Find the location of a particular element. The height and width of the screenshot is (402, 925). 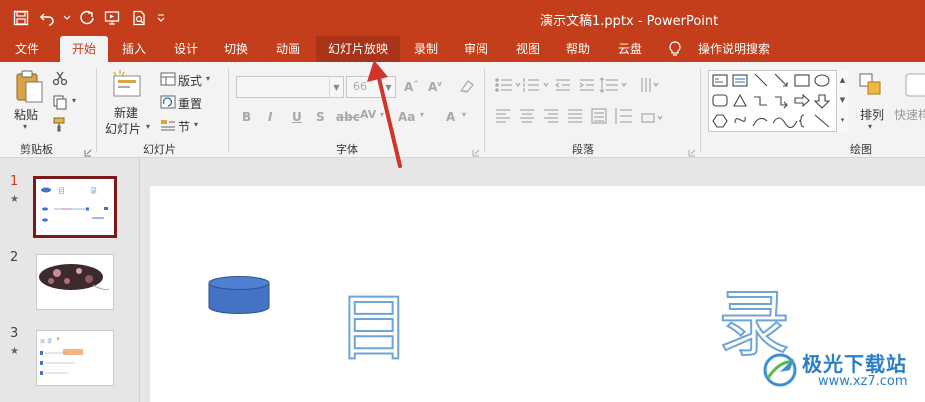

quick-access-toolbar is located at coordinates (89, 18).